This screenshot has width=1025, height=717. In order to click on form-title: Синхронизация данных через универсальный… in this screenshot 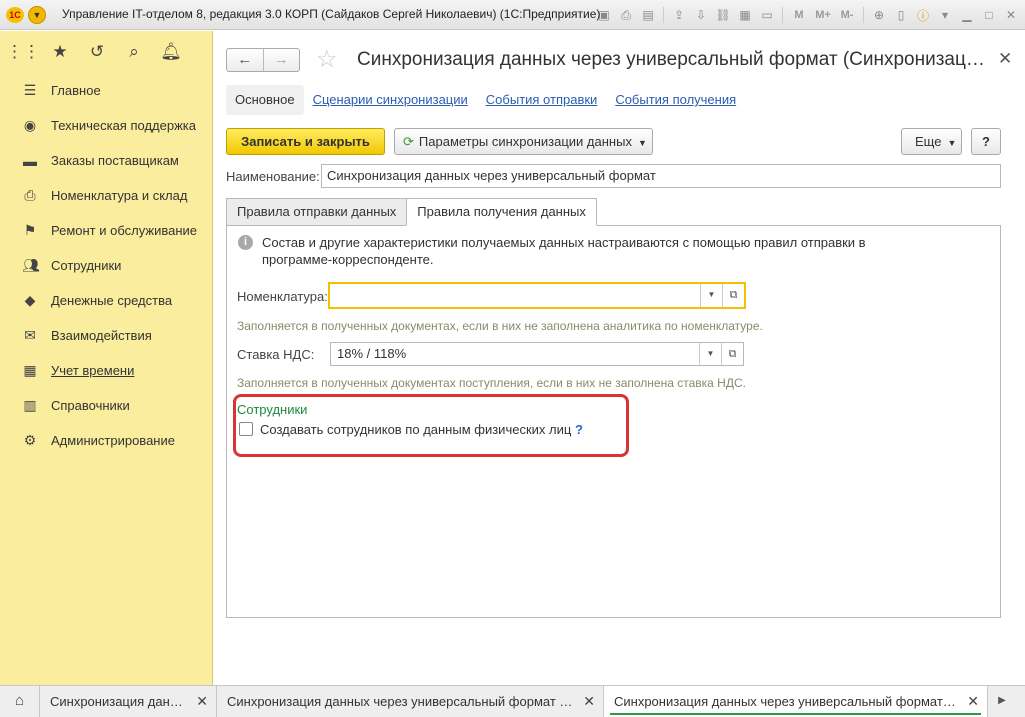, I will do `click(672, 59)`.